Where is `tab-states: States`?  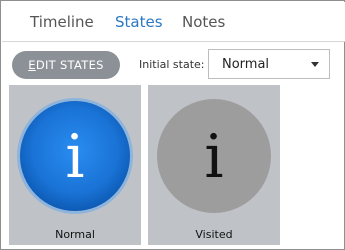 tab-states: States is located at coordinates (139, 22).